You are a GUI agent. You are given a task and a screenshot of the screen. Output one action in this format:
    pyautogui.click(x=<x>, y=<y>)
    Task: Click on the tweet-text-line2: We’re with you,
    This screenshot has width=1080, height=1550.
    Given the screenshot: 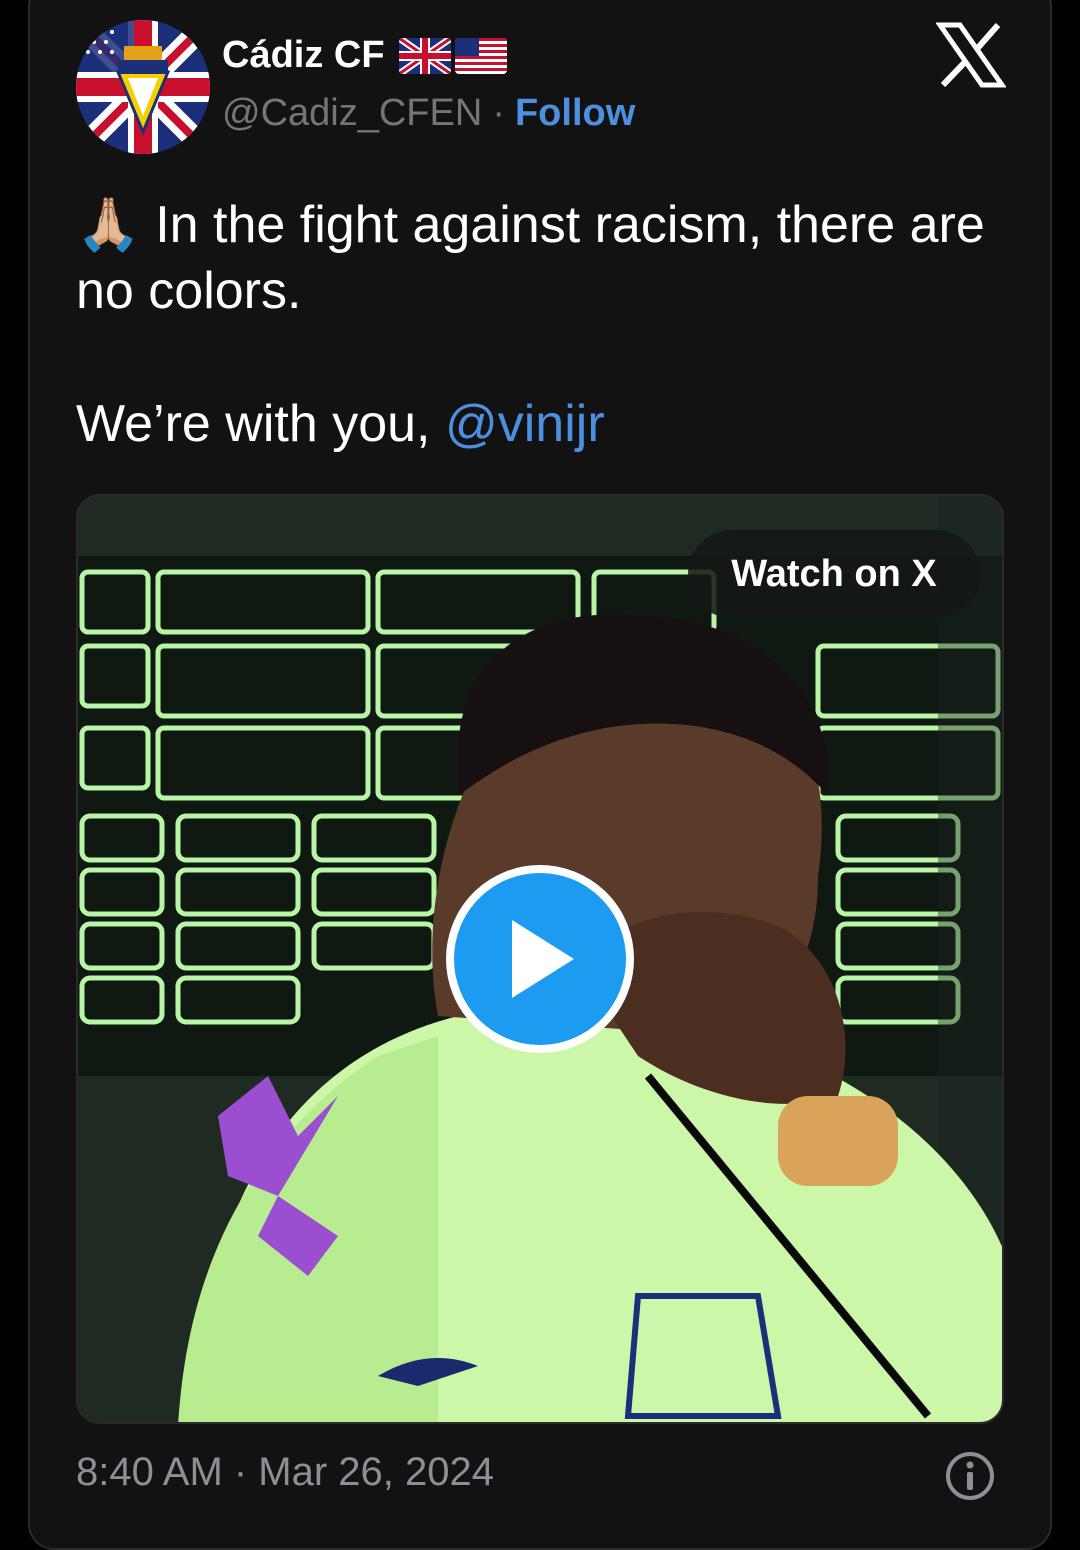 What is the action you would take?
    pyautogui.click(x=260, y=424)
    